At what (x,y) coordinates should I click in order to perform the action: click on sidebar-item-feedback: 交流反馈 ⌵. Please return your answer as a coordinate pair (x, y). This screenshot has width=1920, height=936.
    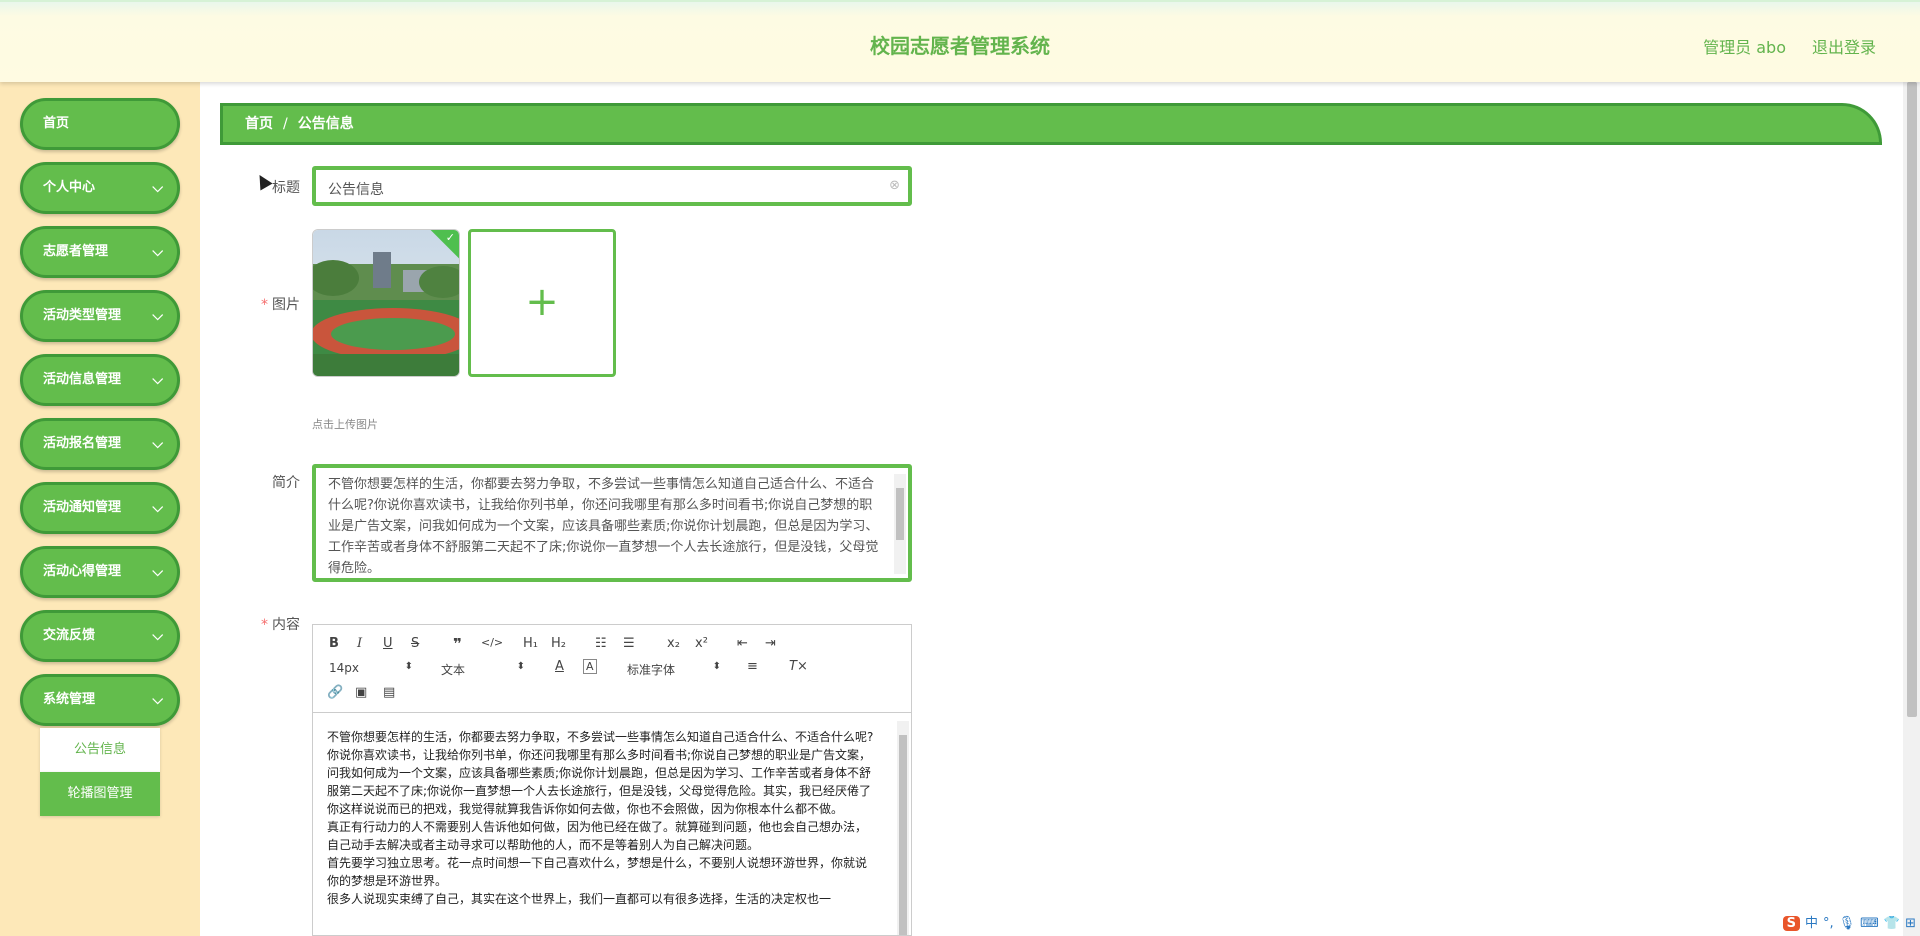
    Looking at the image, I should click on (100, 636).